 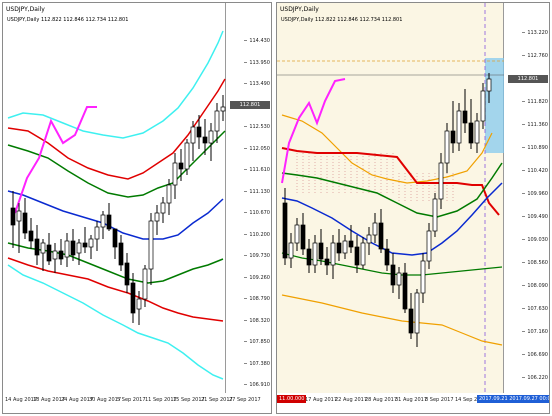 What do you see at coordinates (527, 194) in the screenshot?
I see `price-tick-label: 109.960` at bounding box center [527, 194].